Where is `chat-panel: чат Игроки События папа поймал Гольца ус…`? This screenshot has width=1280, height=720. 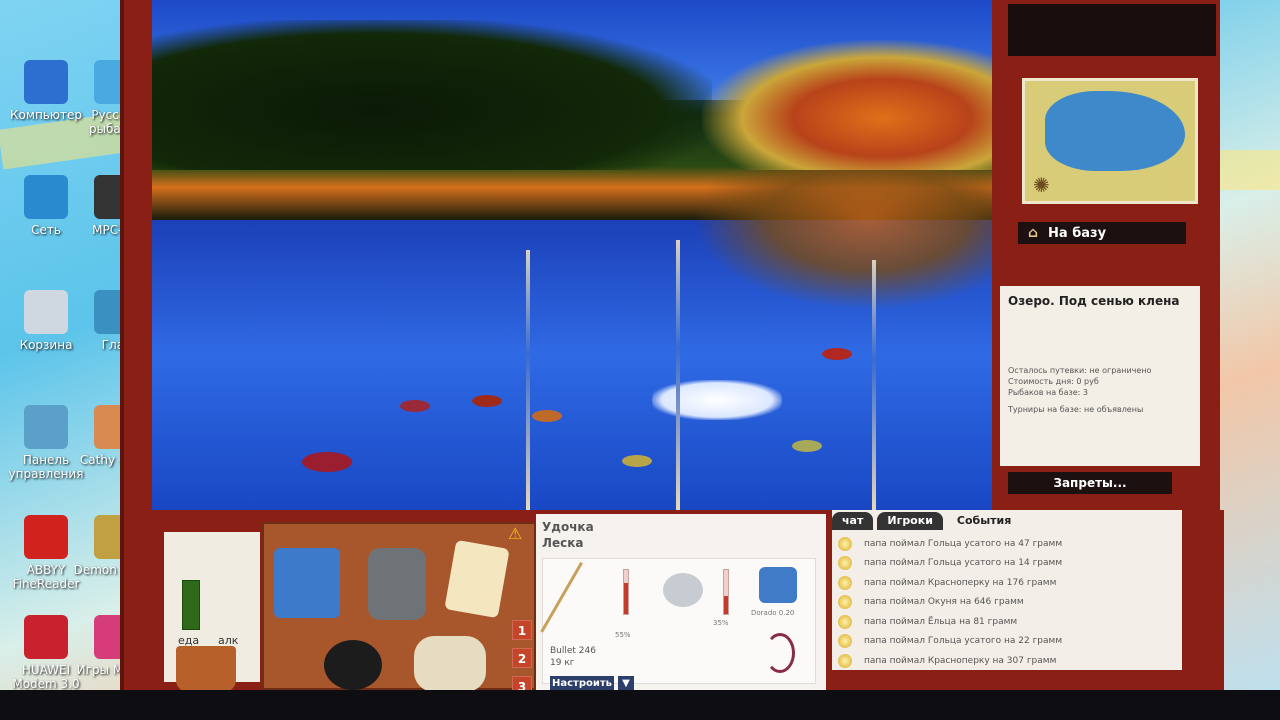
chat-panel: чат Игроки События папа поймал Гольца ус… is located at coordinates (1007, 590).